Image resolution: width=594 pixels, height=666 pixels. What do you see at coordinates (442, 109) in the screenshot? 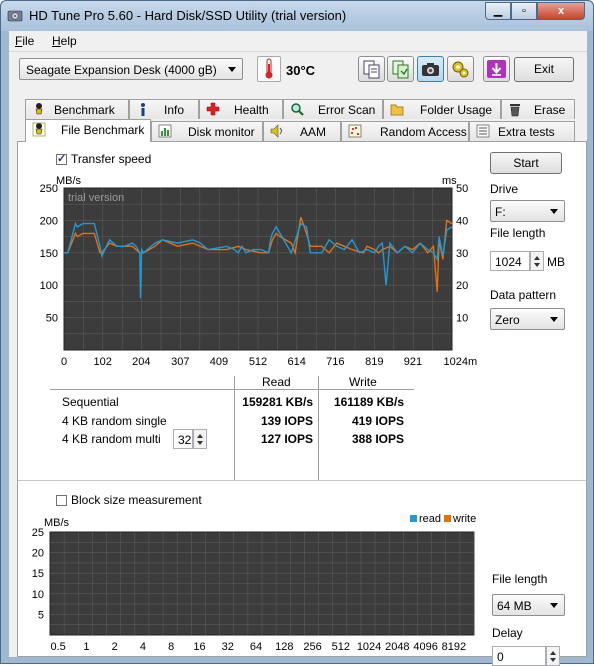
I see `tab-folder-usage: Folder Usage` at bounding box center [442, 109].